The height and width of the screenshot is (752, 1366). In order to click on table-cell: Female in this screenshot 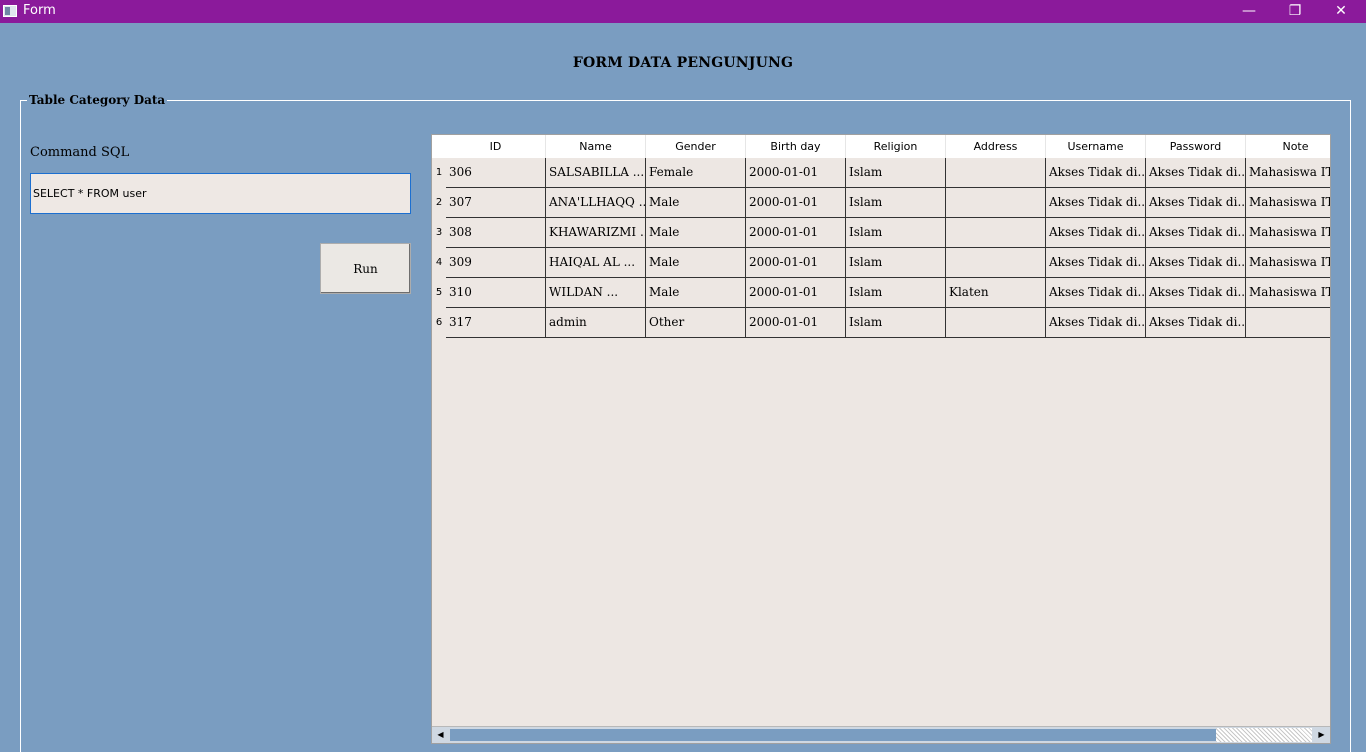, I will do `click(696, 173)`.